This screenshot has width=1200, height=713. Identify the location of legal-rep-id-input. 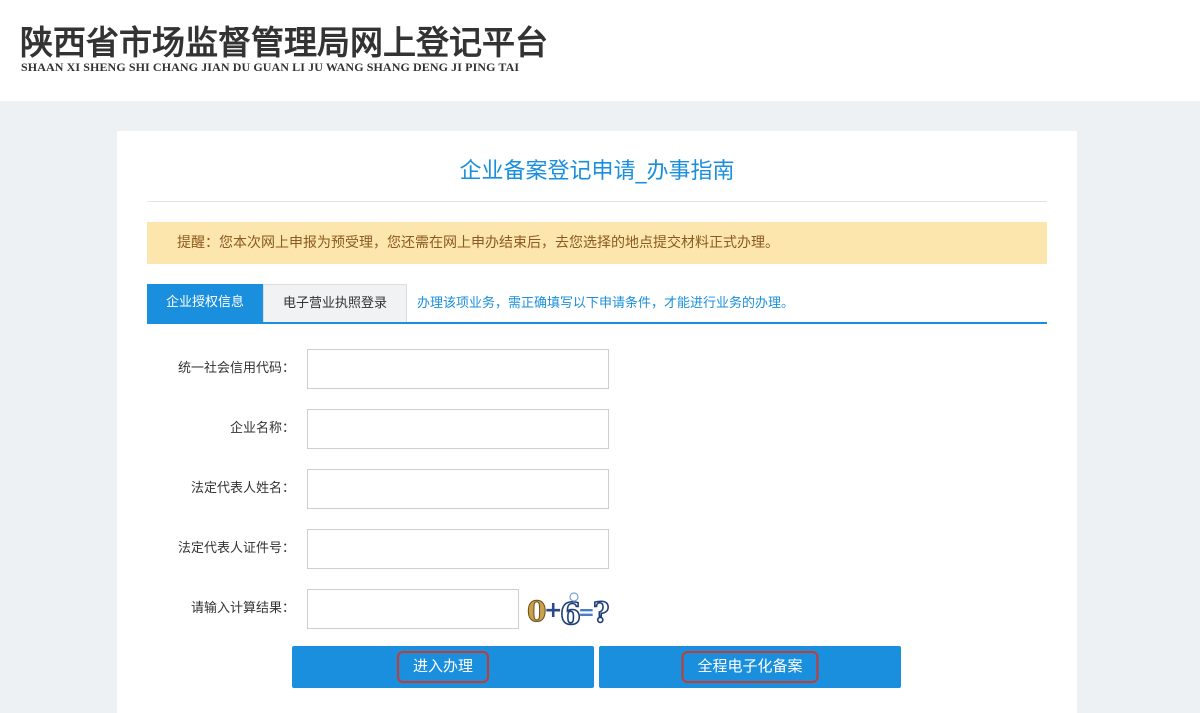
(458, 549).